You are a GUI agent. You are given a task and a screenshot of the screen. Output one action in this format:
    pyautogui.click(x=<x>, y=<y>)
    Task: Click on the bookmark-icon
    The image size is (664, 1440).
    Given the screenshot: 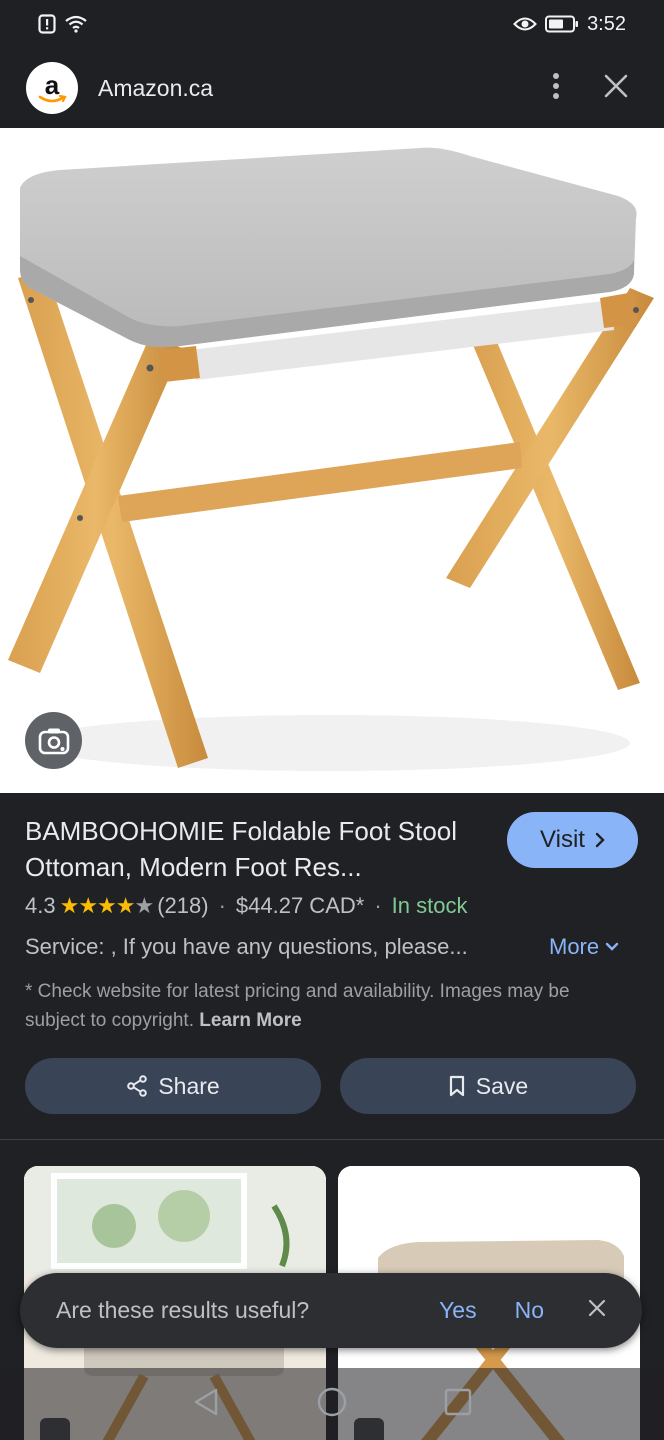 What is the action you would take?
    pyautogui.click(x=456, y=1086)
    